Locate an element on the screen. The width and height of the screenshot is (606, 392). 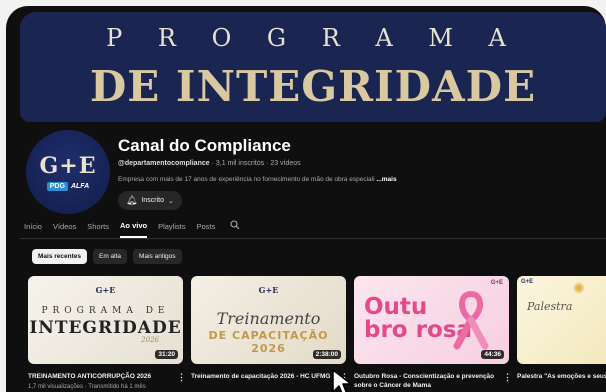
tab-ao-vivo: Ao vivo is located at coordinates (133, 229).